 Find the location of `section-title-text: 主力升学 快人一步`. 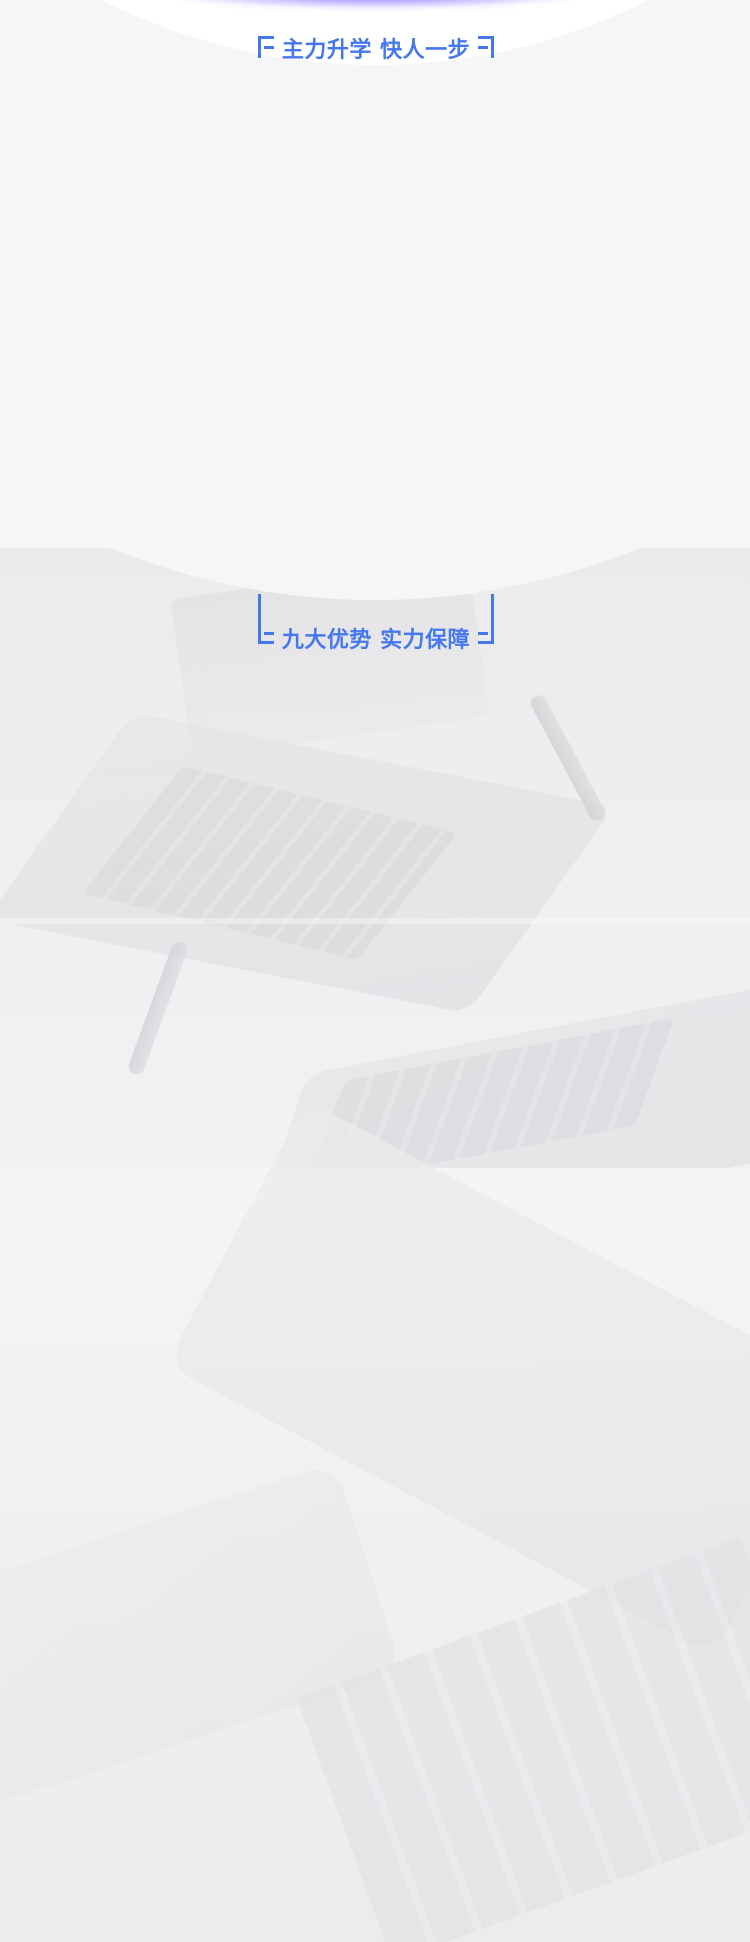

section-title-text: 主力升学 快人一步 is located at coordinates (376, 50).